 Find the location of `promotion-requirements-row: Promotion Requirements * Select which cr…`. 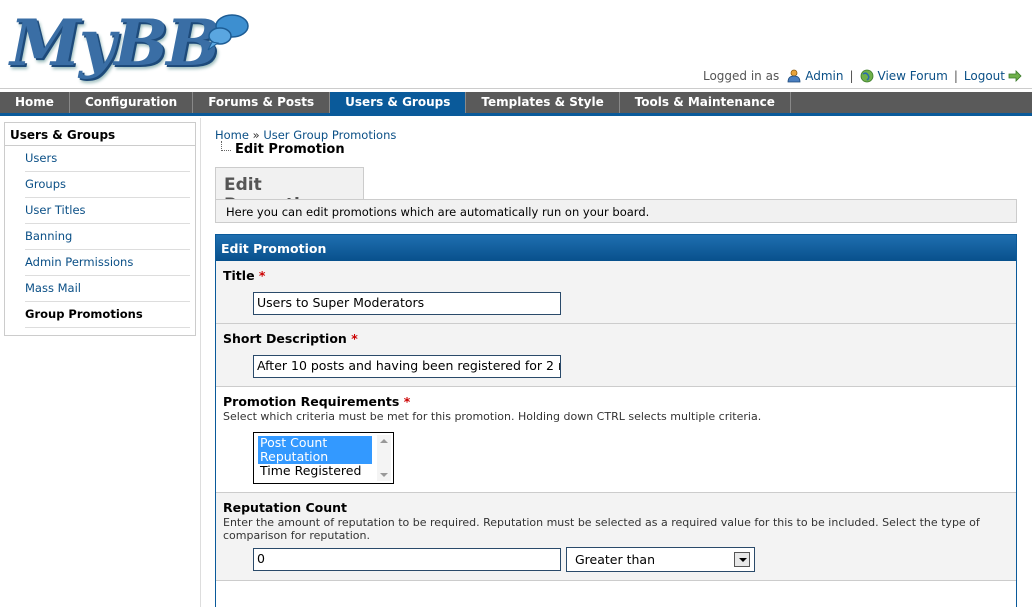

promotion-requirements-row: Promotion Requirements * Select which cr… is located at coordinates (616, 440).